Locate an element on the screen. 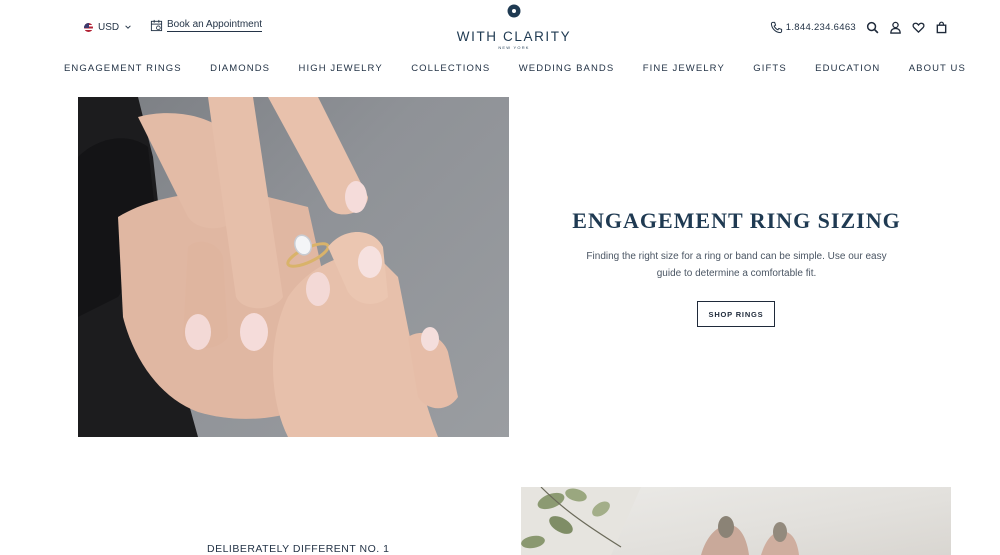 Image resolution: width=1000 pixels, height=555 pixels. section-heading: DELIBERATELY DIFFERENT NO. 1 is located at coordinates (298, 549).